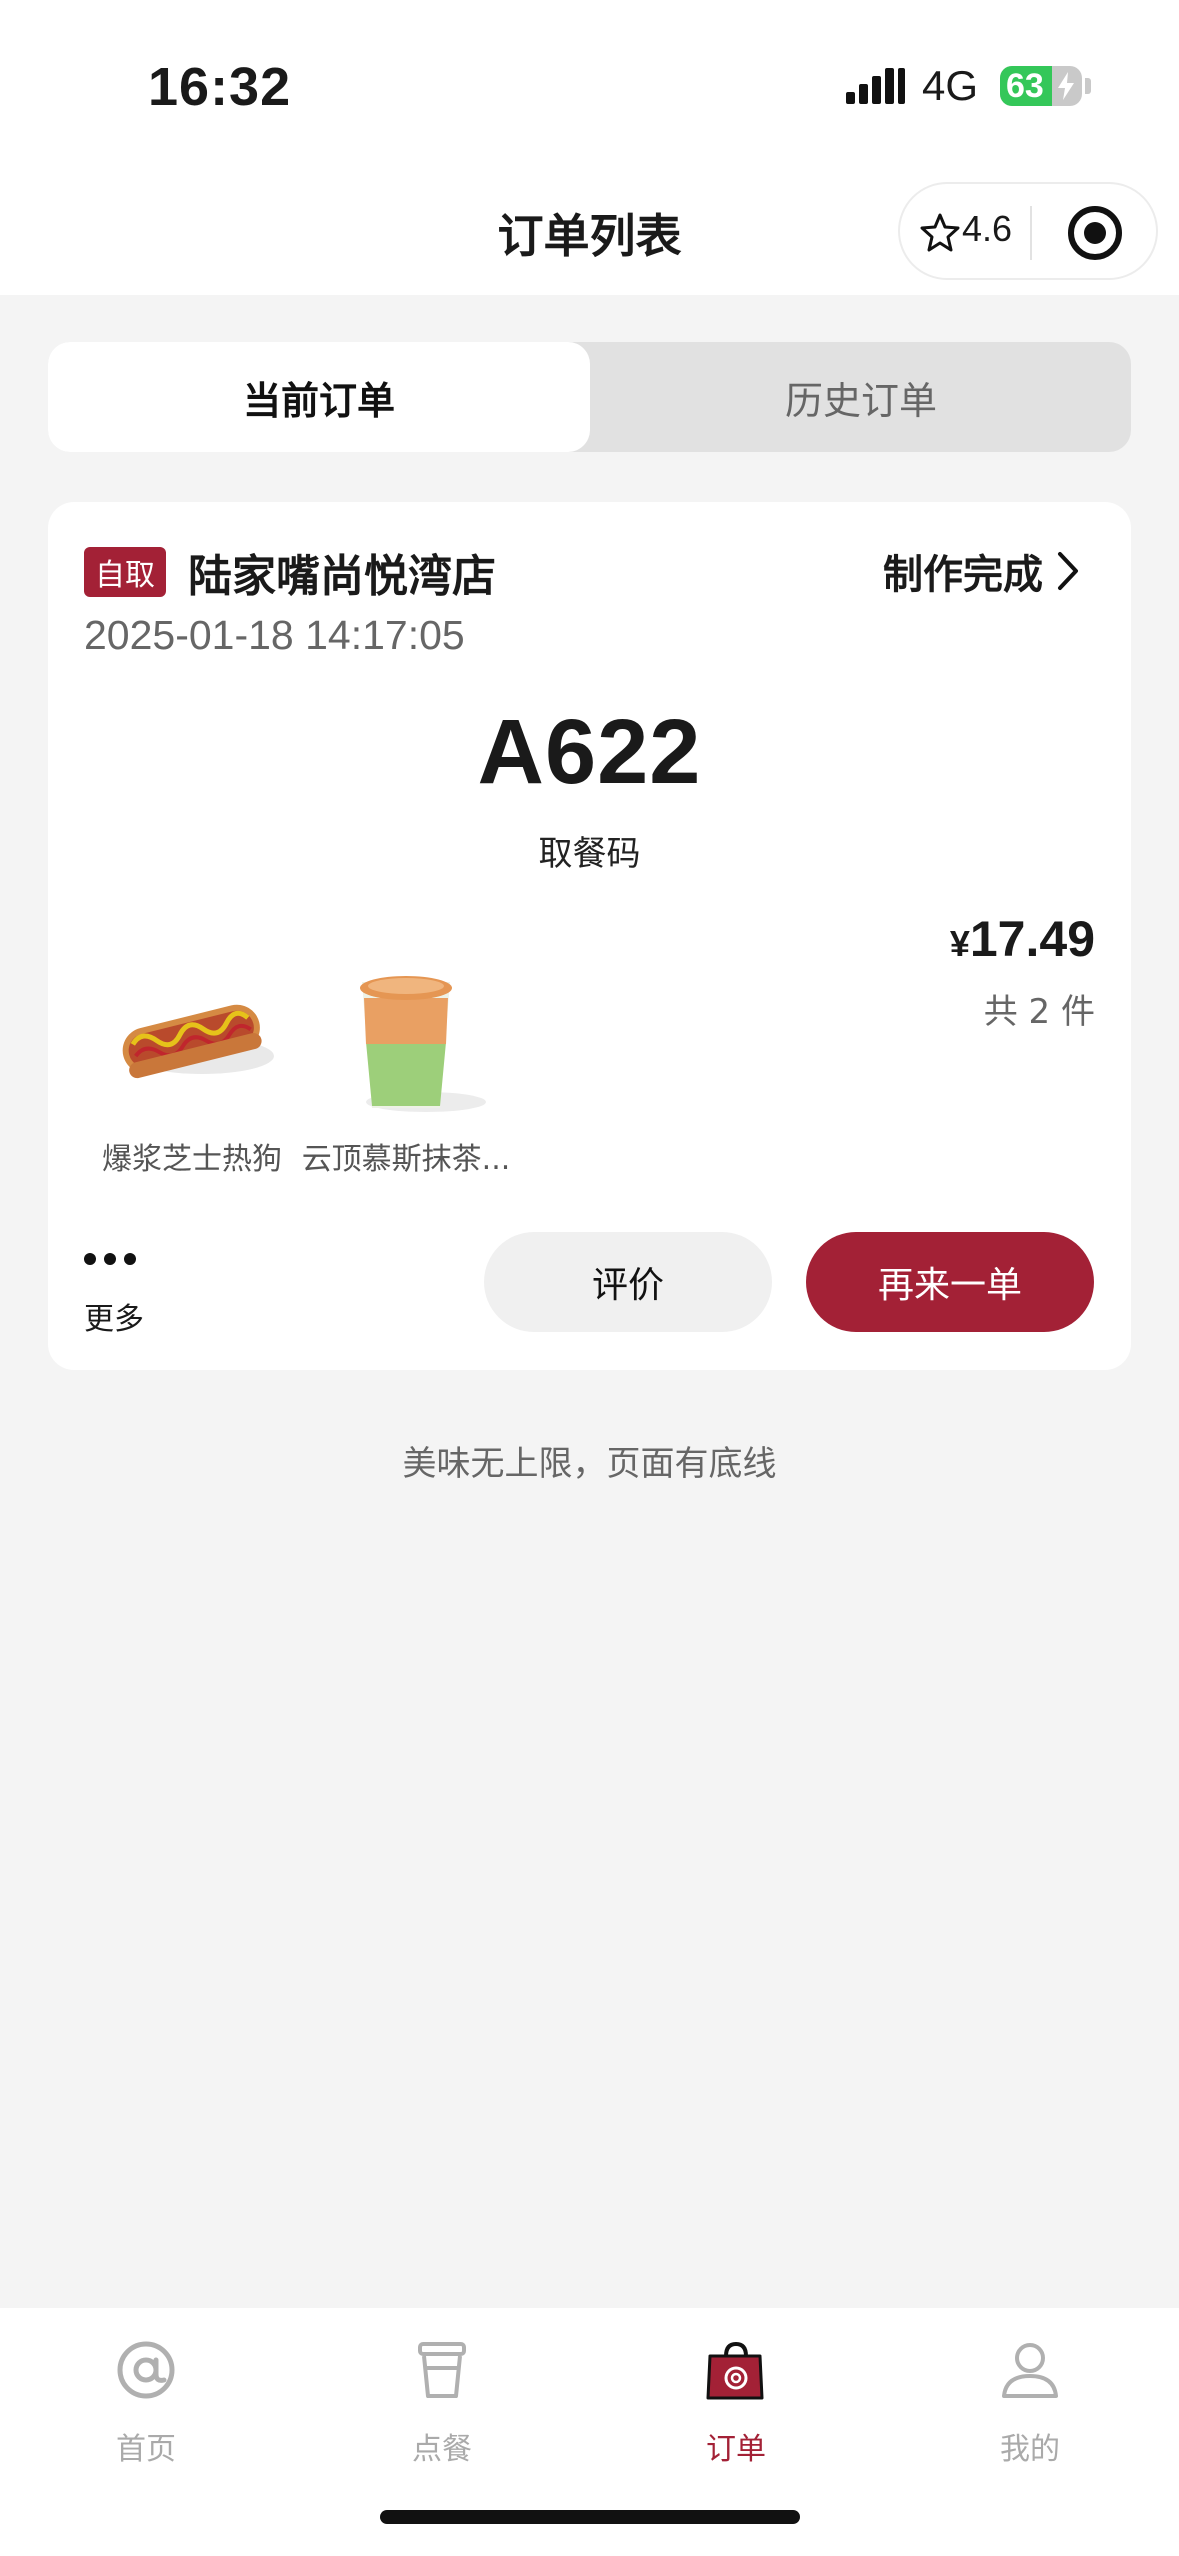 The width and height of the screenshot is (1179, 2556). What do you see at coordinates (114, 1316) in the screenshot?
I see `more-label: 更多` at bounding box center [114, 1316].